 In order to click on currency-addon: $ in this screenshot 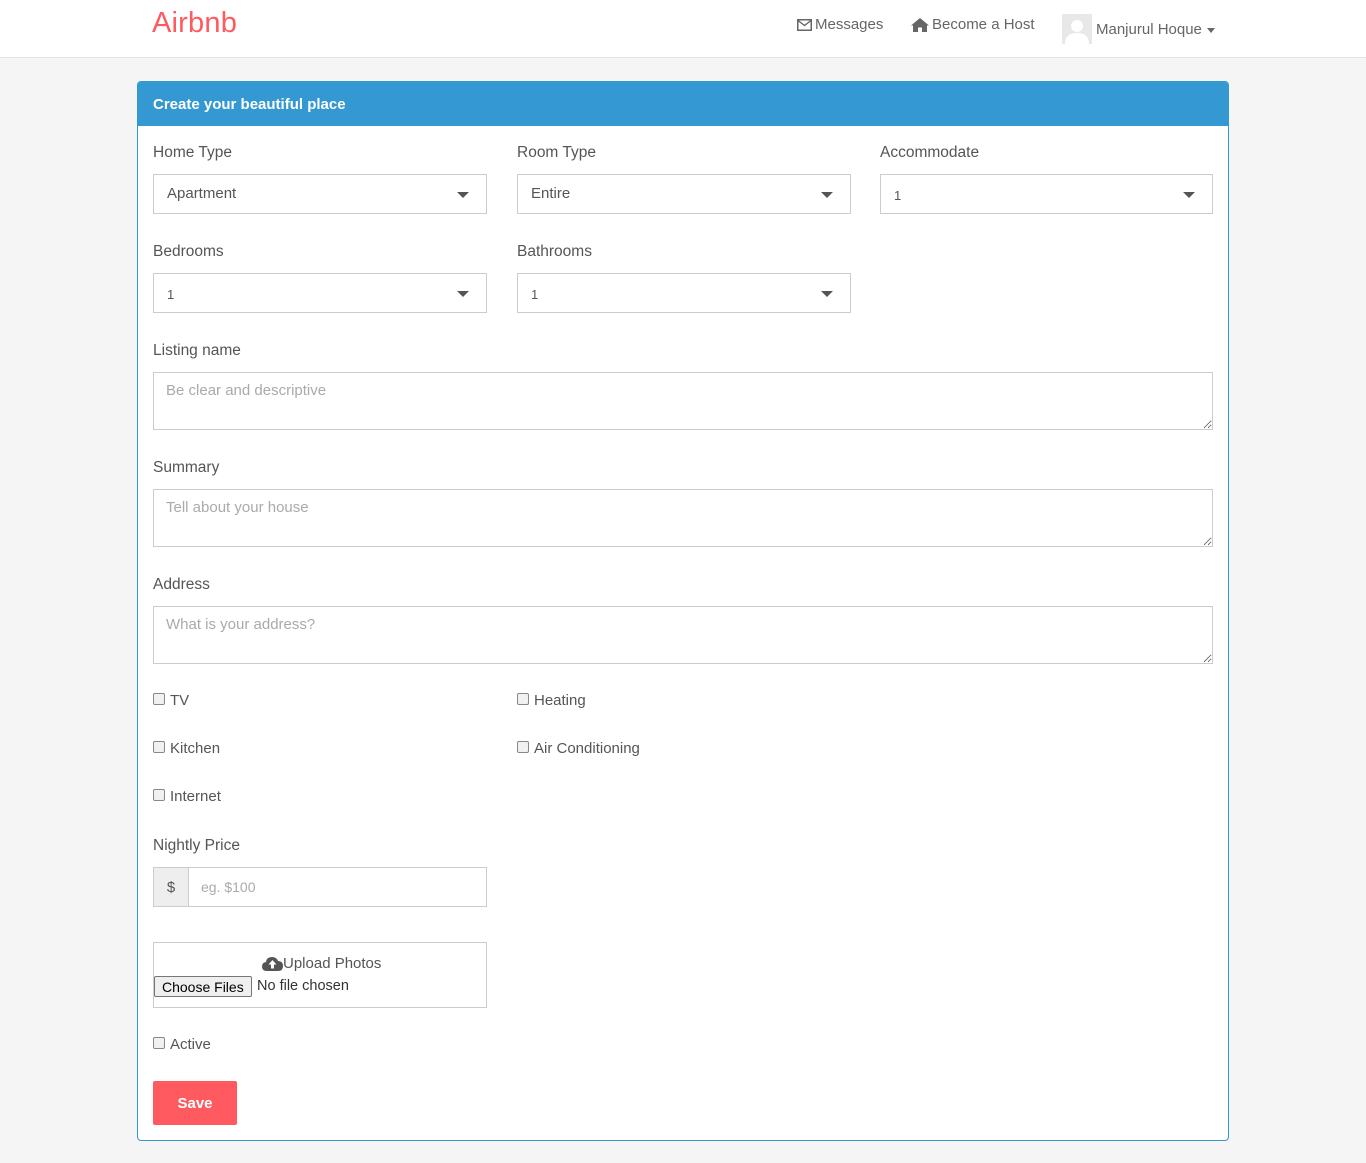, I will do `click(171, 887)`.